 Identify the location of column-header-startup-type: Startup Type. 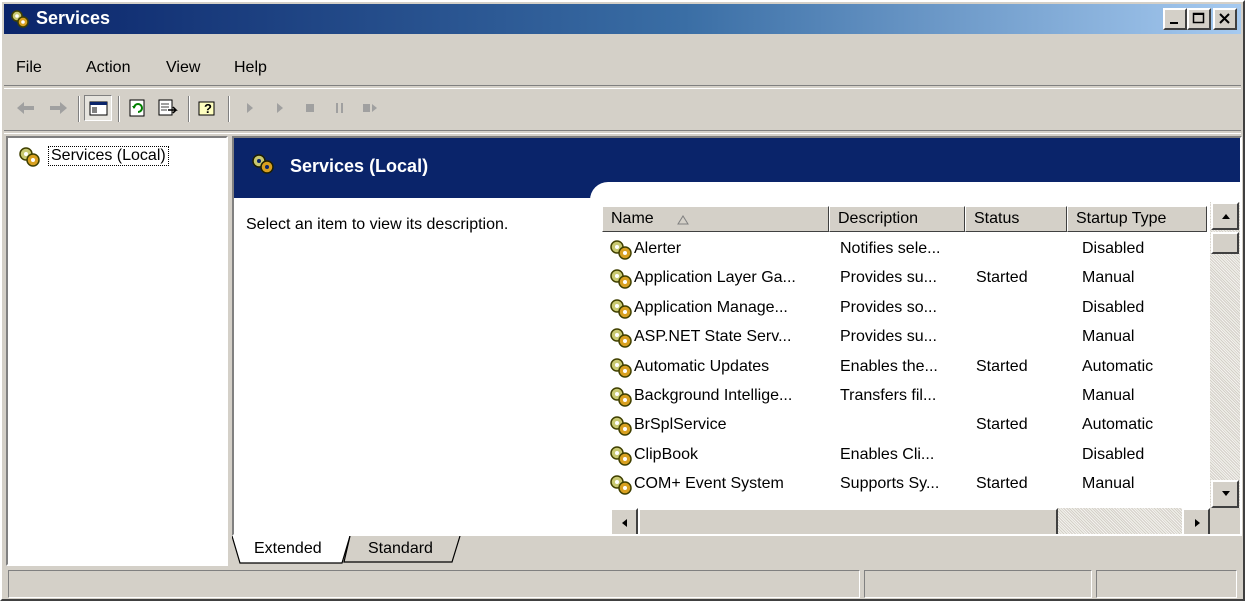
(1137, 219).